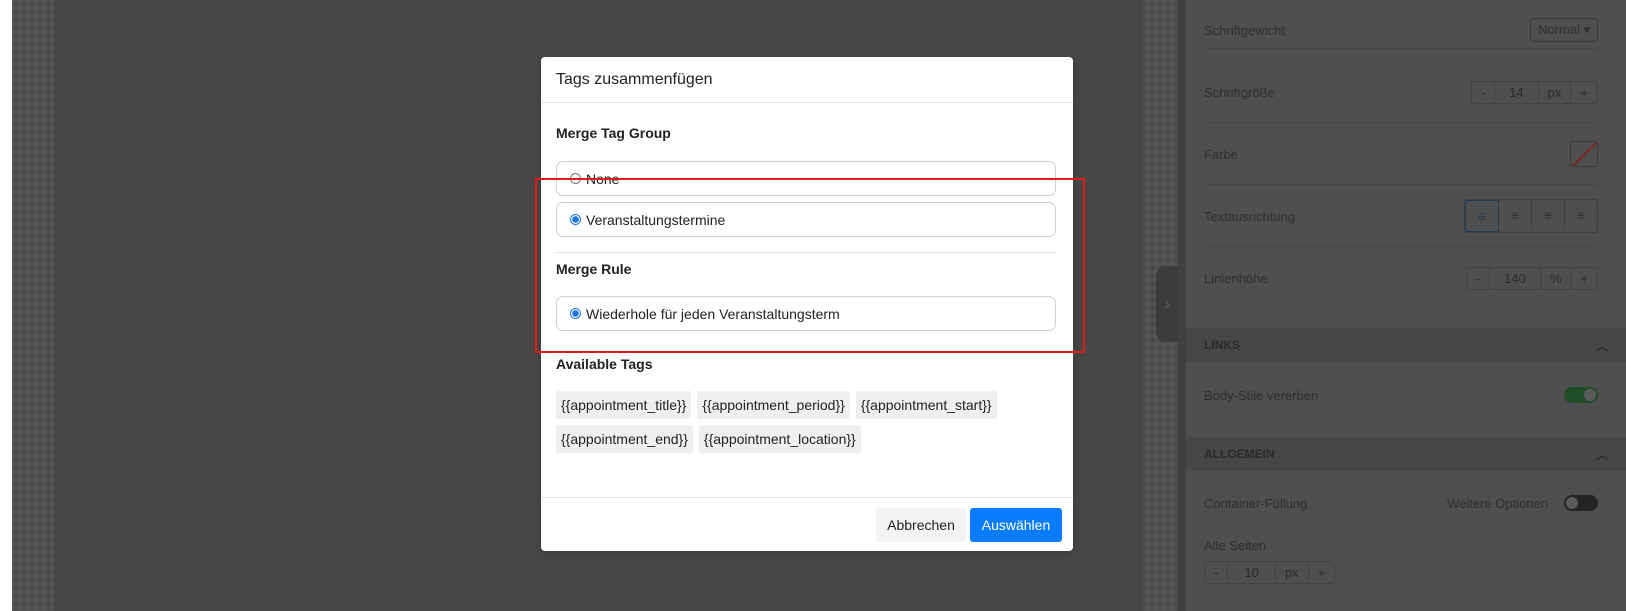 The width and height of the screenshot is (1626, 611). I want to click on group-option-label: None, so click(603, 178).